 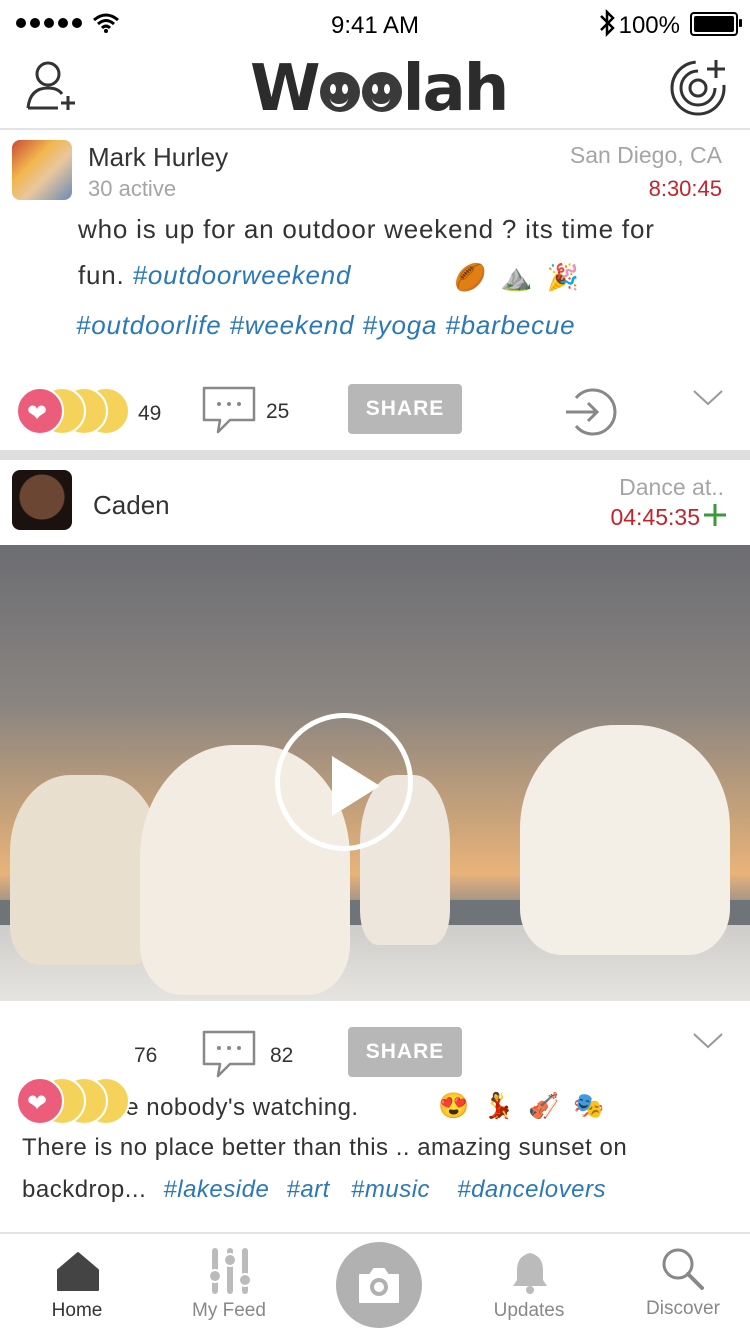 What do you see at coordinates (521, 1106) in the screenshot?
I see `post-emojis: 😍 💃 🎻 🎭` at bounding box center [521, 1106].